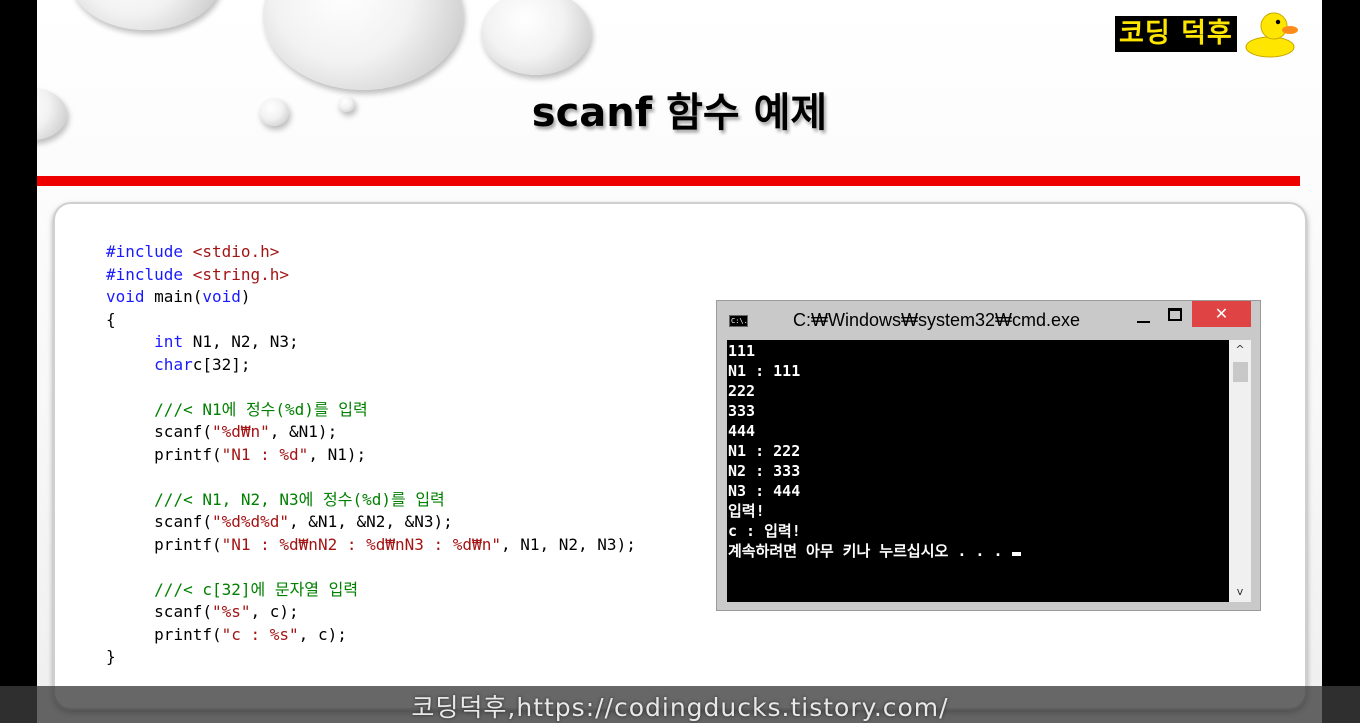  I want to click on scroll-up-icon: ^, so click(1240, 350).